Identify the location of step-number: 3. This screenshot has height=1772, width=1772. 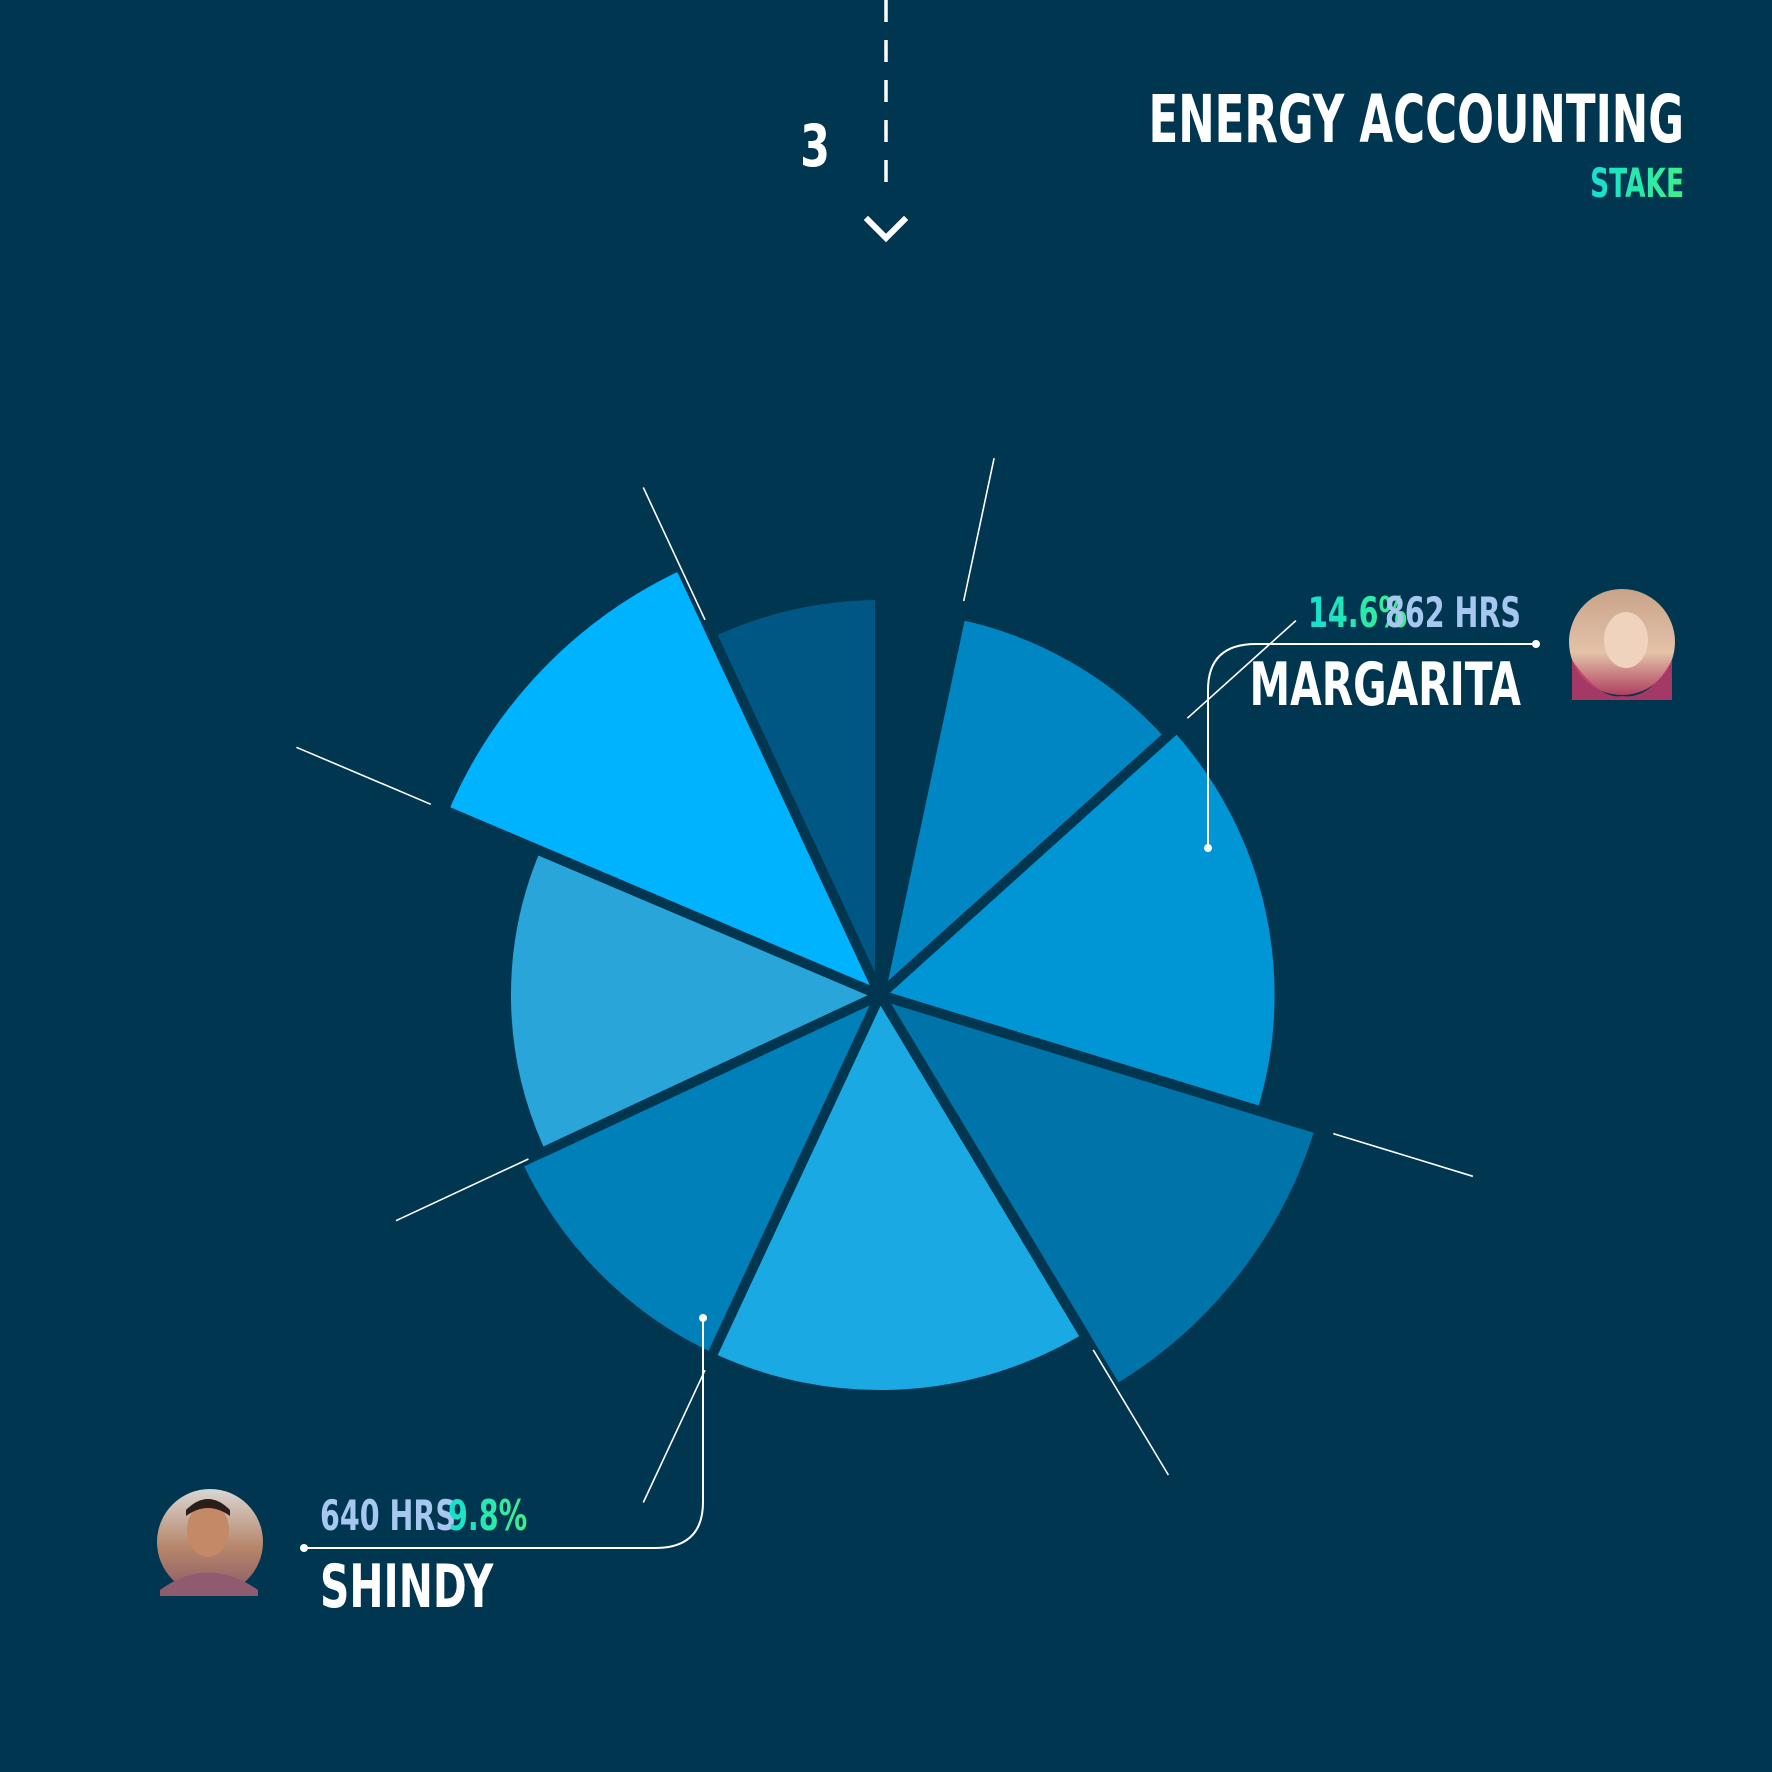
(815, 147).